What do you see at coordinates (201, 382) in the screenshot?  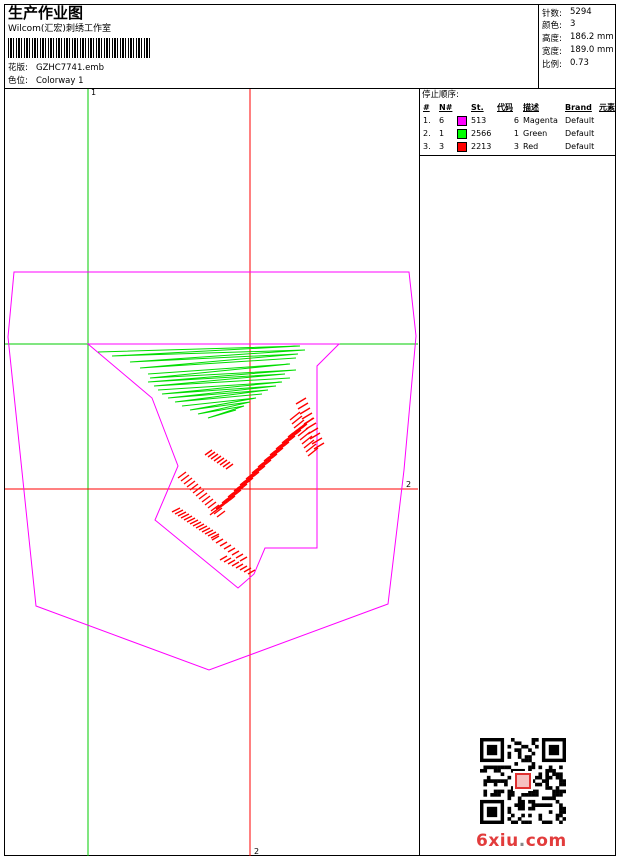 I see `green-stitches` at bounding box center [201, 382].